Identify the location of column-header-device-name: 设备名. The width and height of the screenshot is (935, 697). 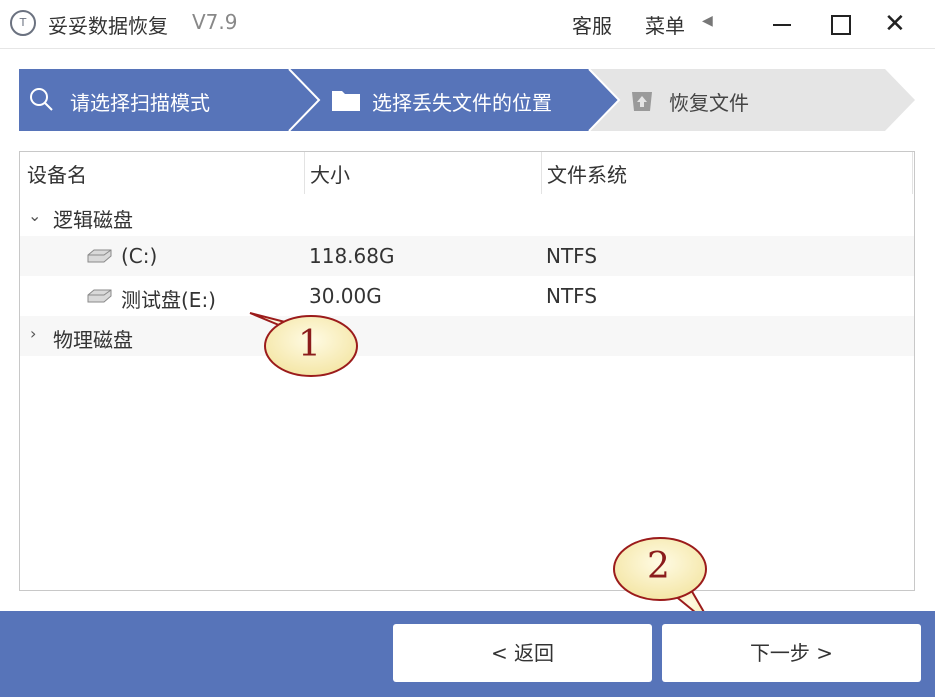
(57, 173).